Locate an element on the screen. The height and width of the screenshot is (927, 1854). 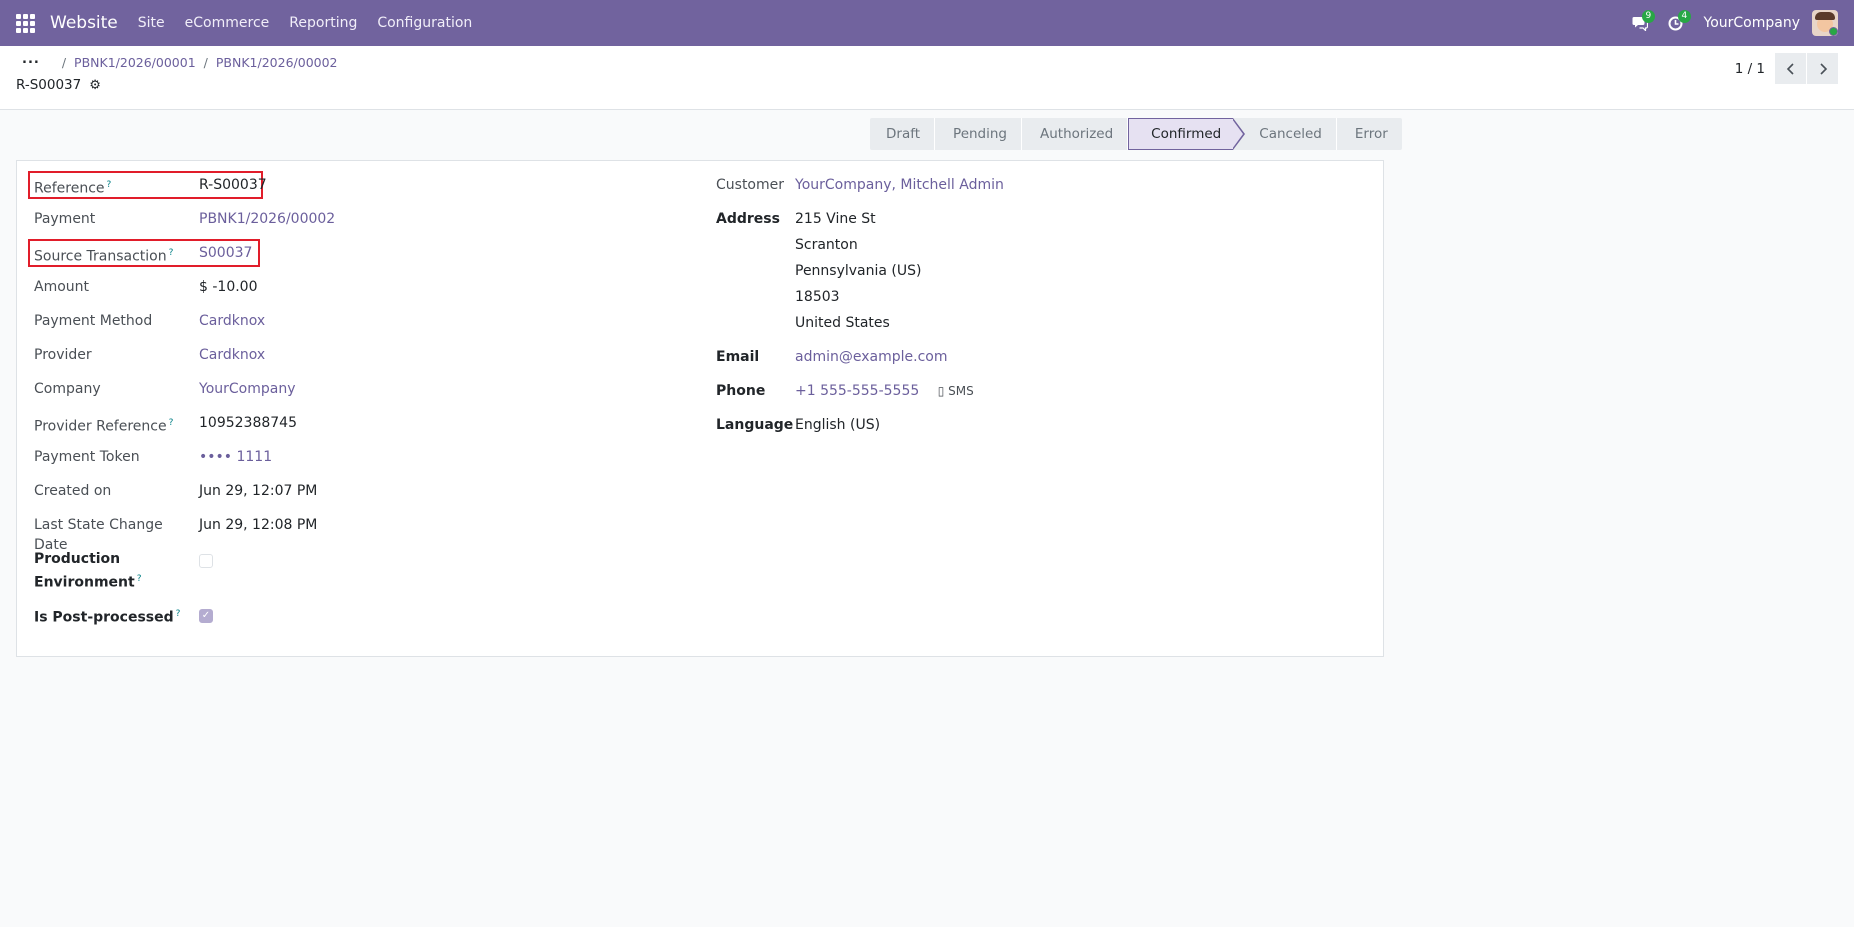
apps-grid-icon is located at coordinates (25, 23).